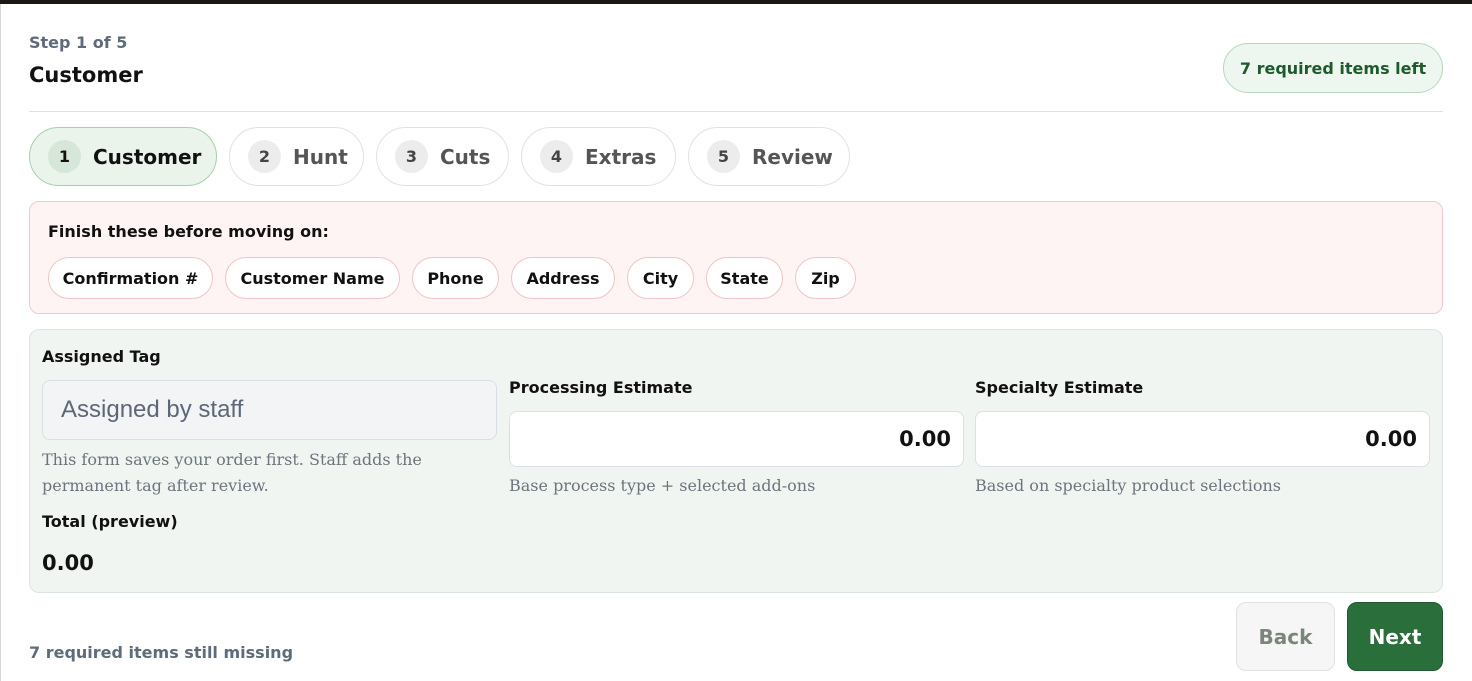  What do you see at coordinates (312, 278) in the screenshot?
I see `missing-chip-customer-name: Customer Name` at bounding box center [312, 278].